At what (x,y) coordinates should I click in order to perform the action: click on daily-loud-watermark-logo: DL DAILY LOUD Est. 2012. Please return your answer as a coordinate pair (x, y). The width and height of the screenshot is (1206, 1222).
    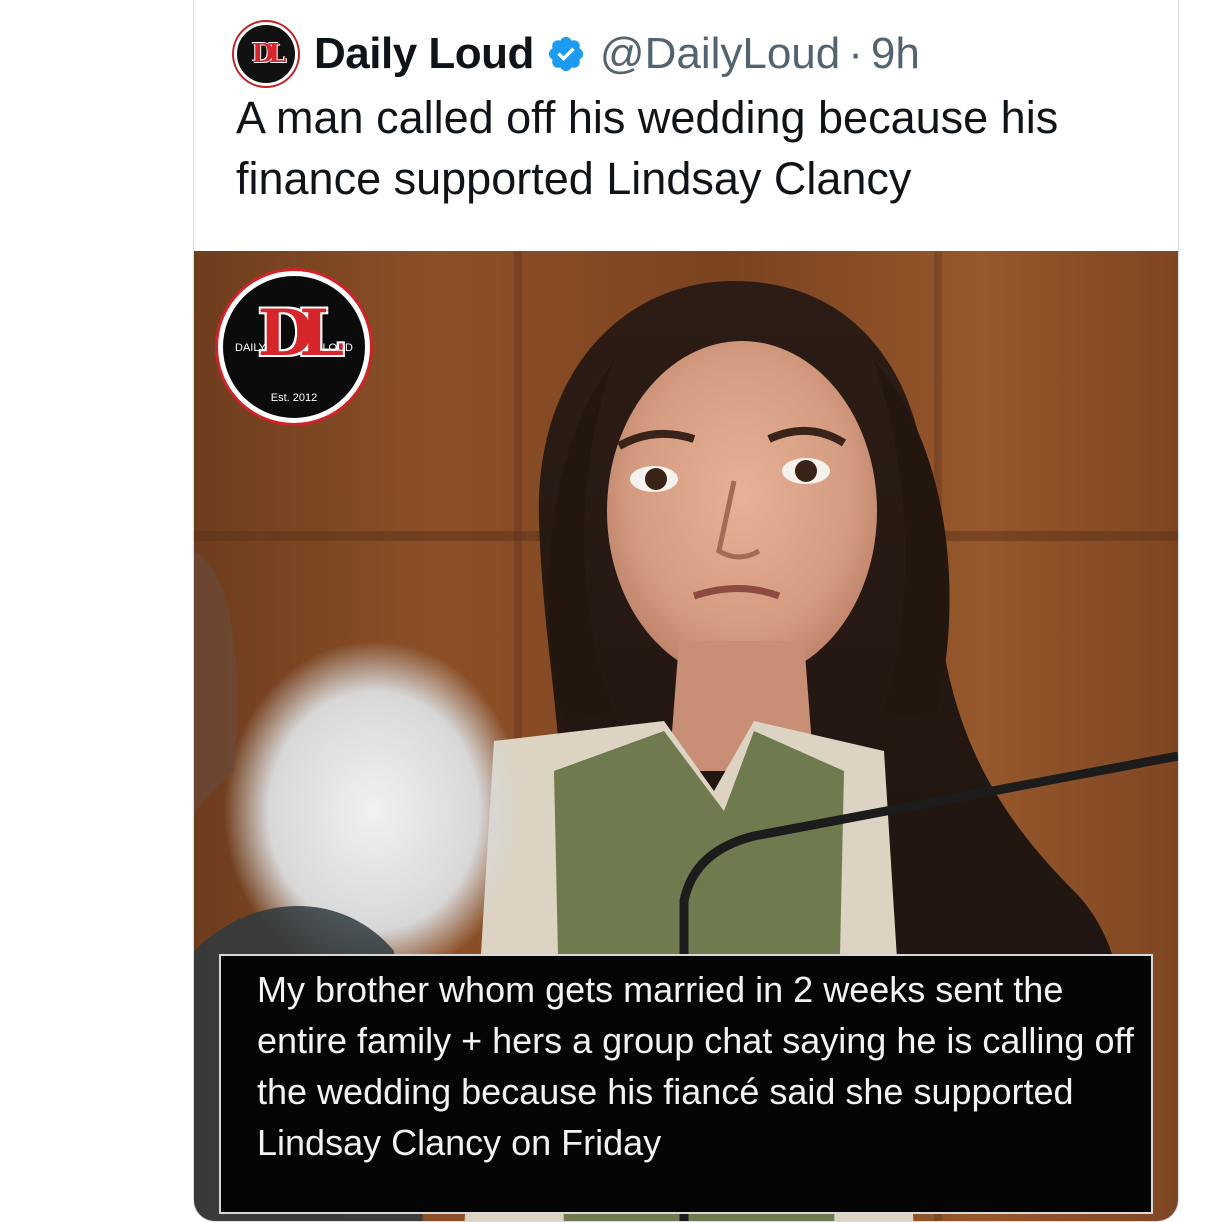
    Looking at the image, I should click on (294, 347).